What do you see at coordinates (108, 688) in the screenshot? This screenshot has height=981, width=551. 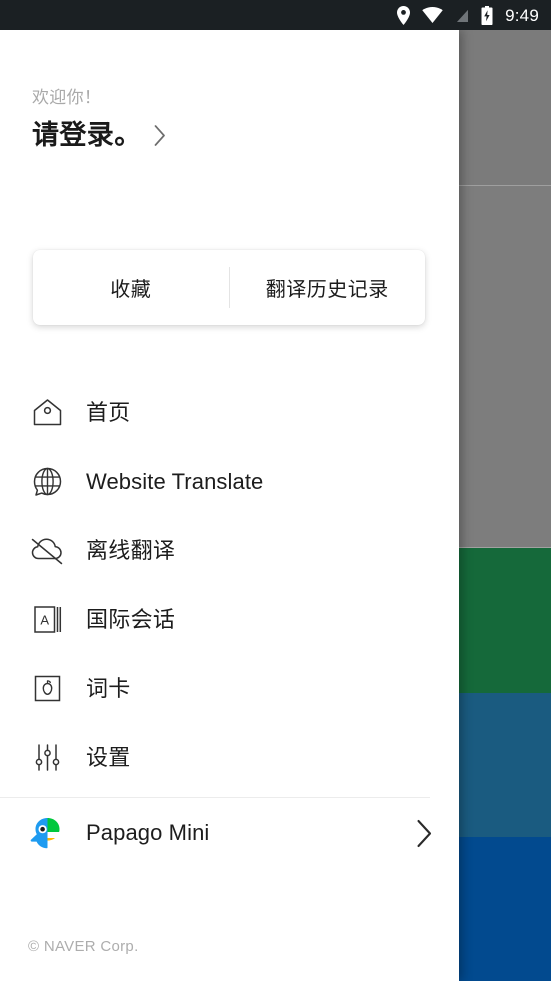 I see `menu-item-label: 词卡` at bounding box center [108, 688].